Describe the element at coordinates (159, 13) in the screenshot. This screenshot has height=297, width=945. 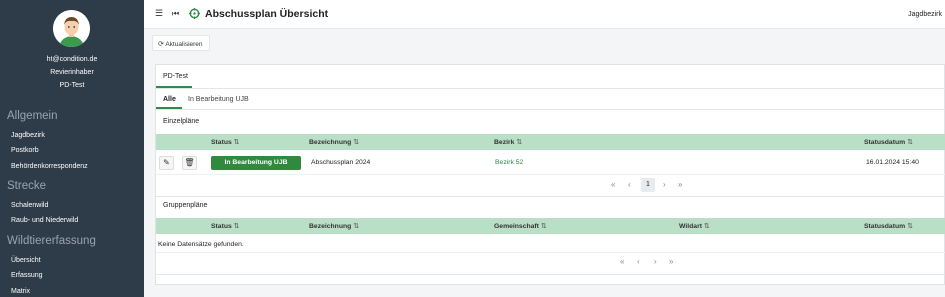
I see `menu-icon: ☰` at that location.